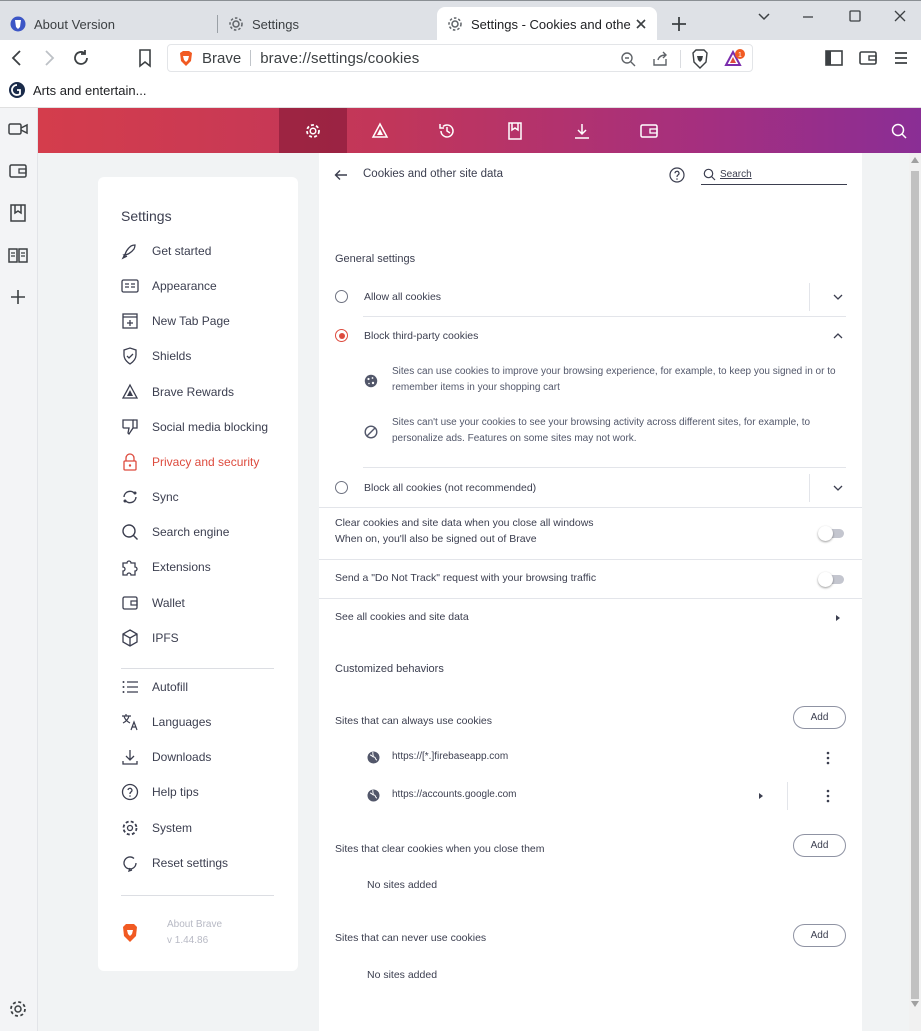 Image resolution: width=921 pixels, height=1031 pixels. I want to click on tab-settings-cookies: Settings - Cookies and other s, so click(547, 24).